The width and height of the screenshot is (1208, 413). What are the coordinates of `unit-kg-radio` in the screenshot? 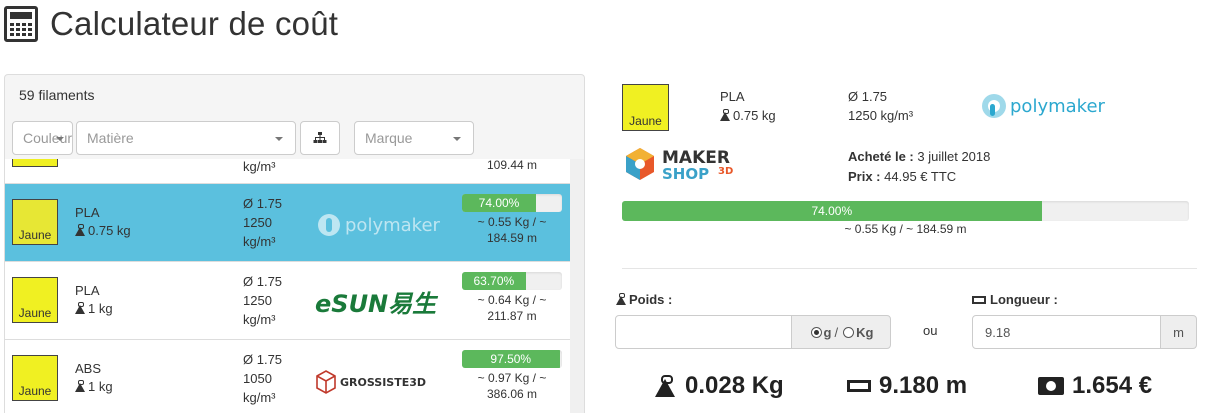 It's located at (849, 332).